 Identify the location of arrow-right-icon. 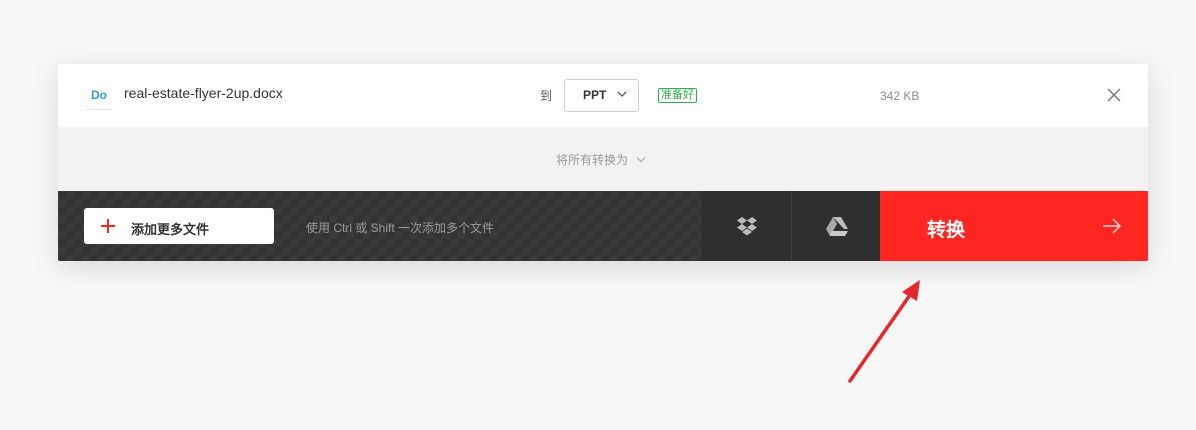
(1112, 226).